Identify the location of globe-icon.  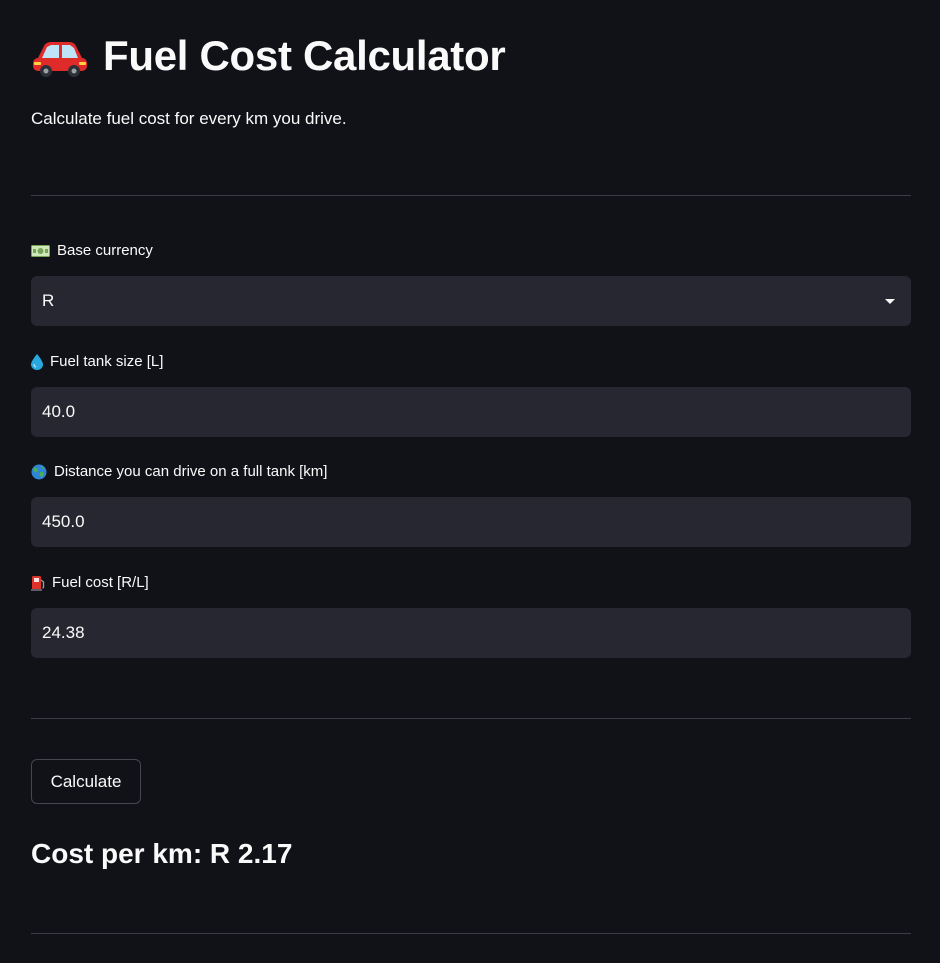
(39, 472).